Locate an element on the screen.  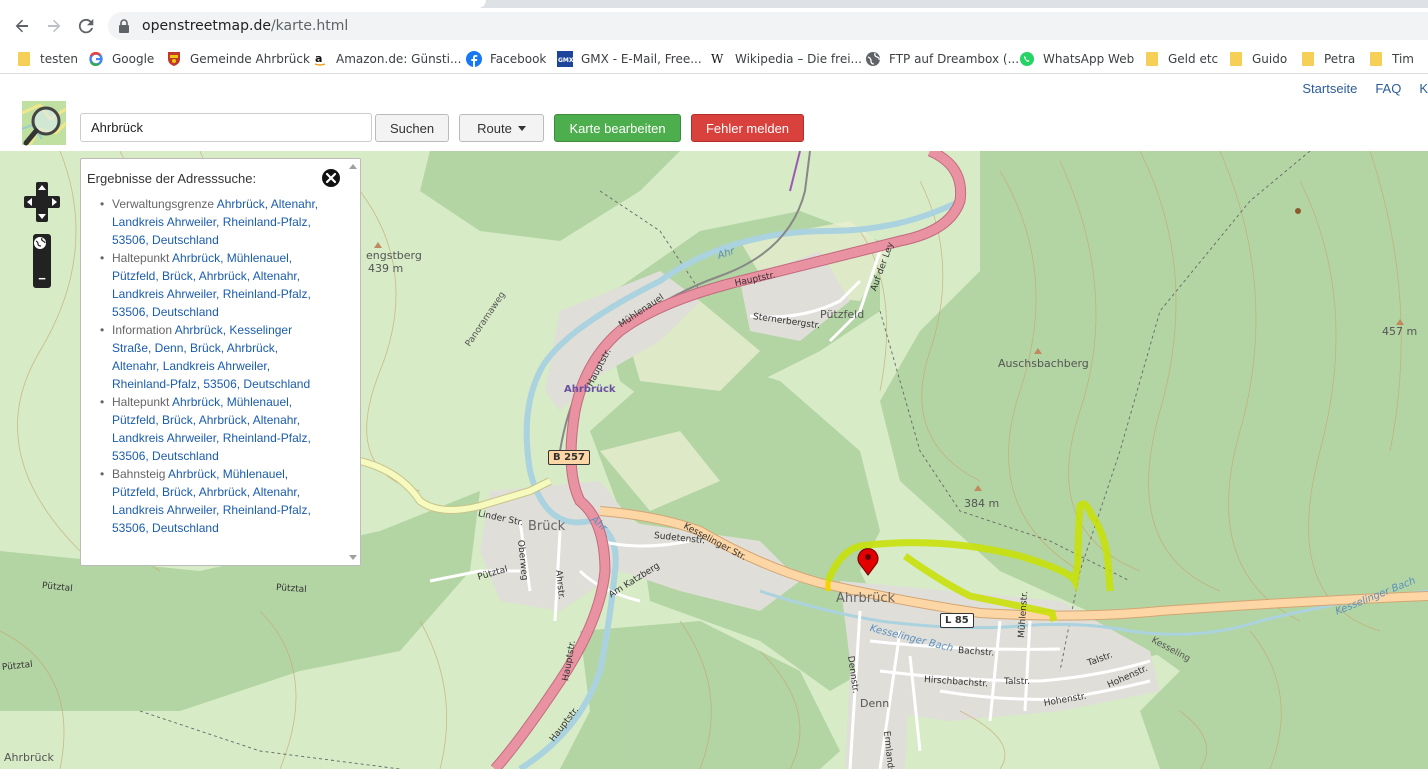
magnifier-logo-icon is located at coordinates (44, 123).